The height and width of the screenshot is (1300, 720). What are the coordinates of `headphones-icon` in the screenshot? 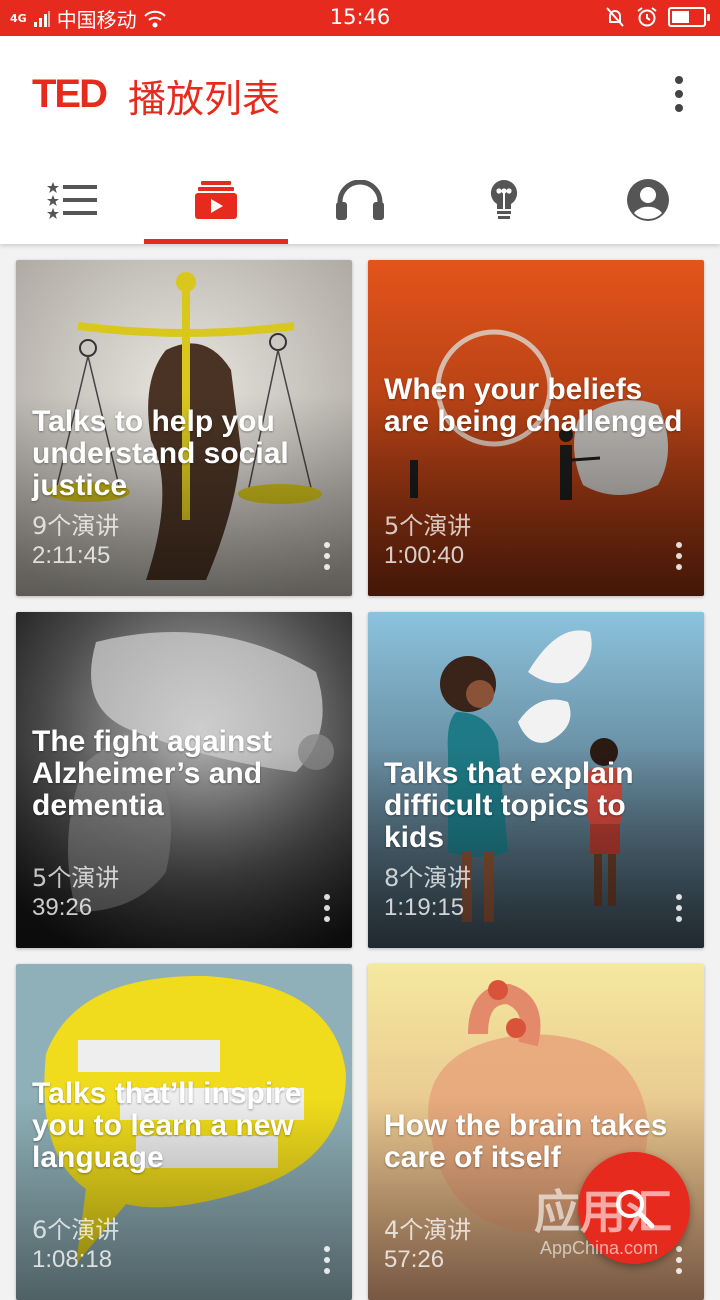 It's located at (360, 200).